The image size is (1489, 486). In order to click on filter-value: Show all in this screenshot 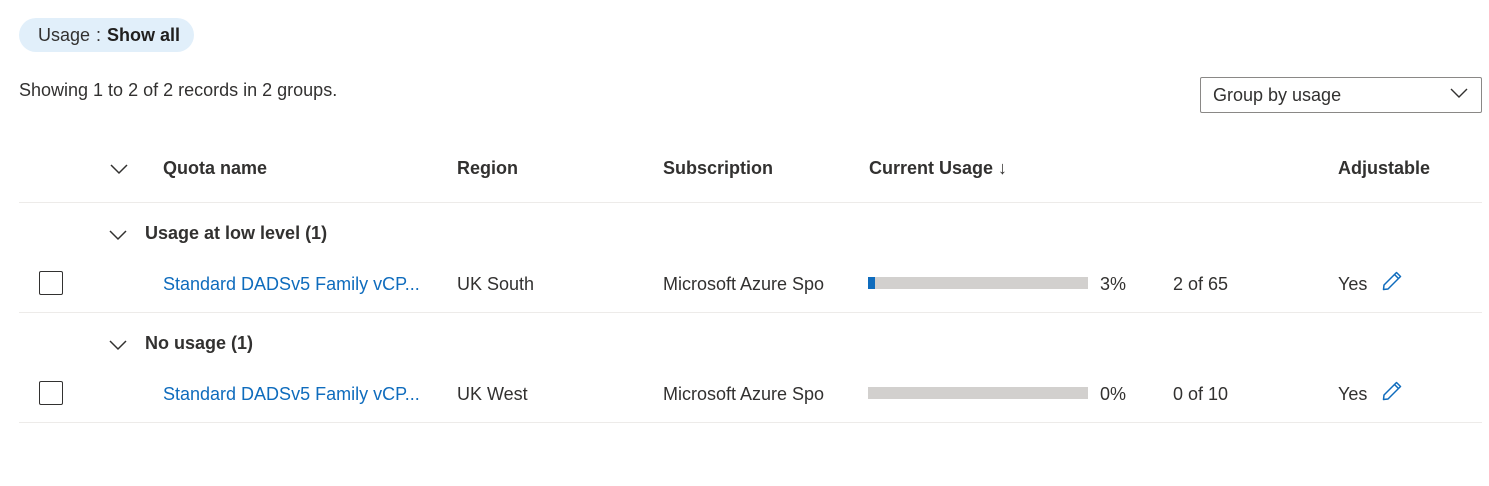, I will do `click(144, 34)`.